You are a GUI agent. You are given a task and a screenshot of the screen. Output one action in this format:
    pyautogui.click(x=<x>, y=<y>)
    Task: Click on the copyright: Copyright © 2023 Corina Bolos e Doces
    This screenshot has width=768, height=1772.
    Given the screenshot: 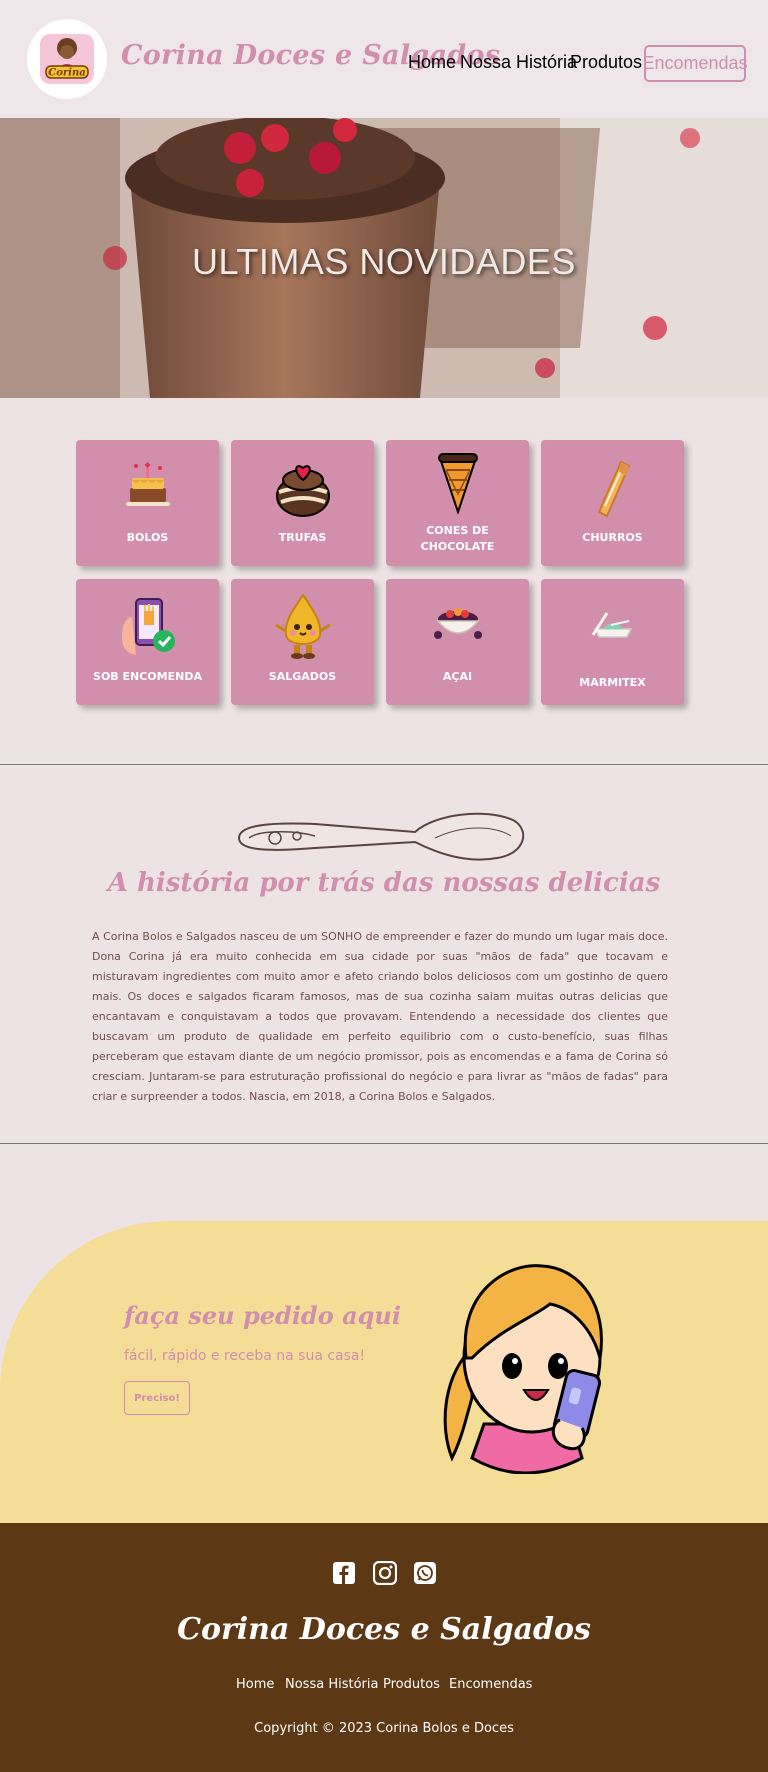 What is the action you would take?
    pyautogui.click(x=384, y=1728)
    